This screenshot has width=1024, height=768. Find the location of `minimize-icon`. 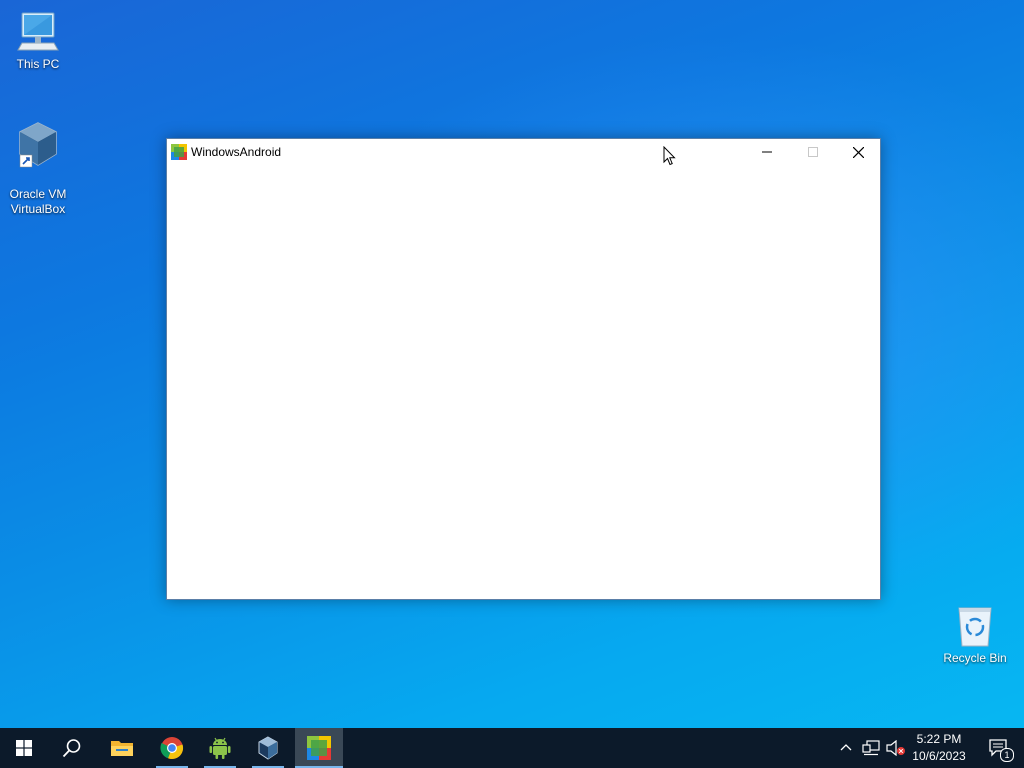

minimize-icon is located at coordinates (767, 152).